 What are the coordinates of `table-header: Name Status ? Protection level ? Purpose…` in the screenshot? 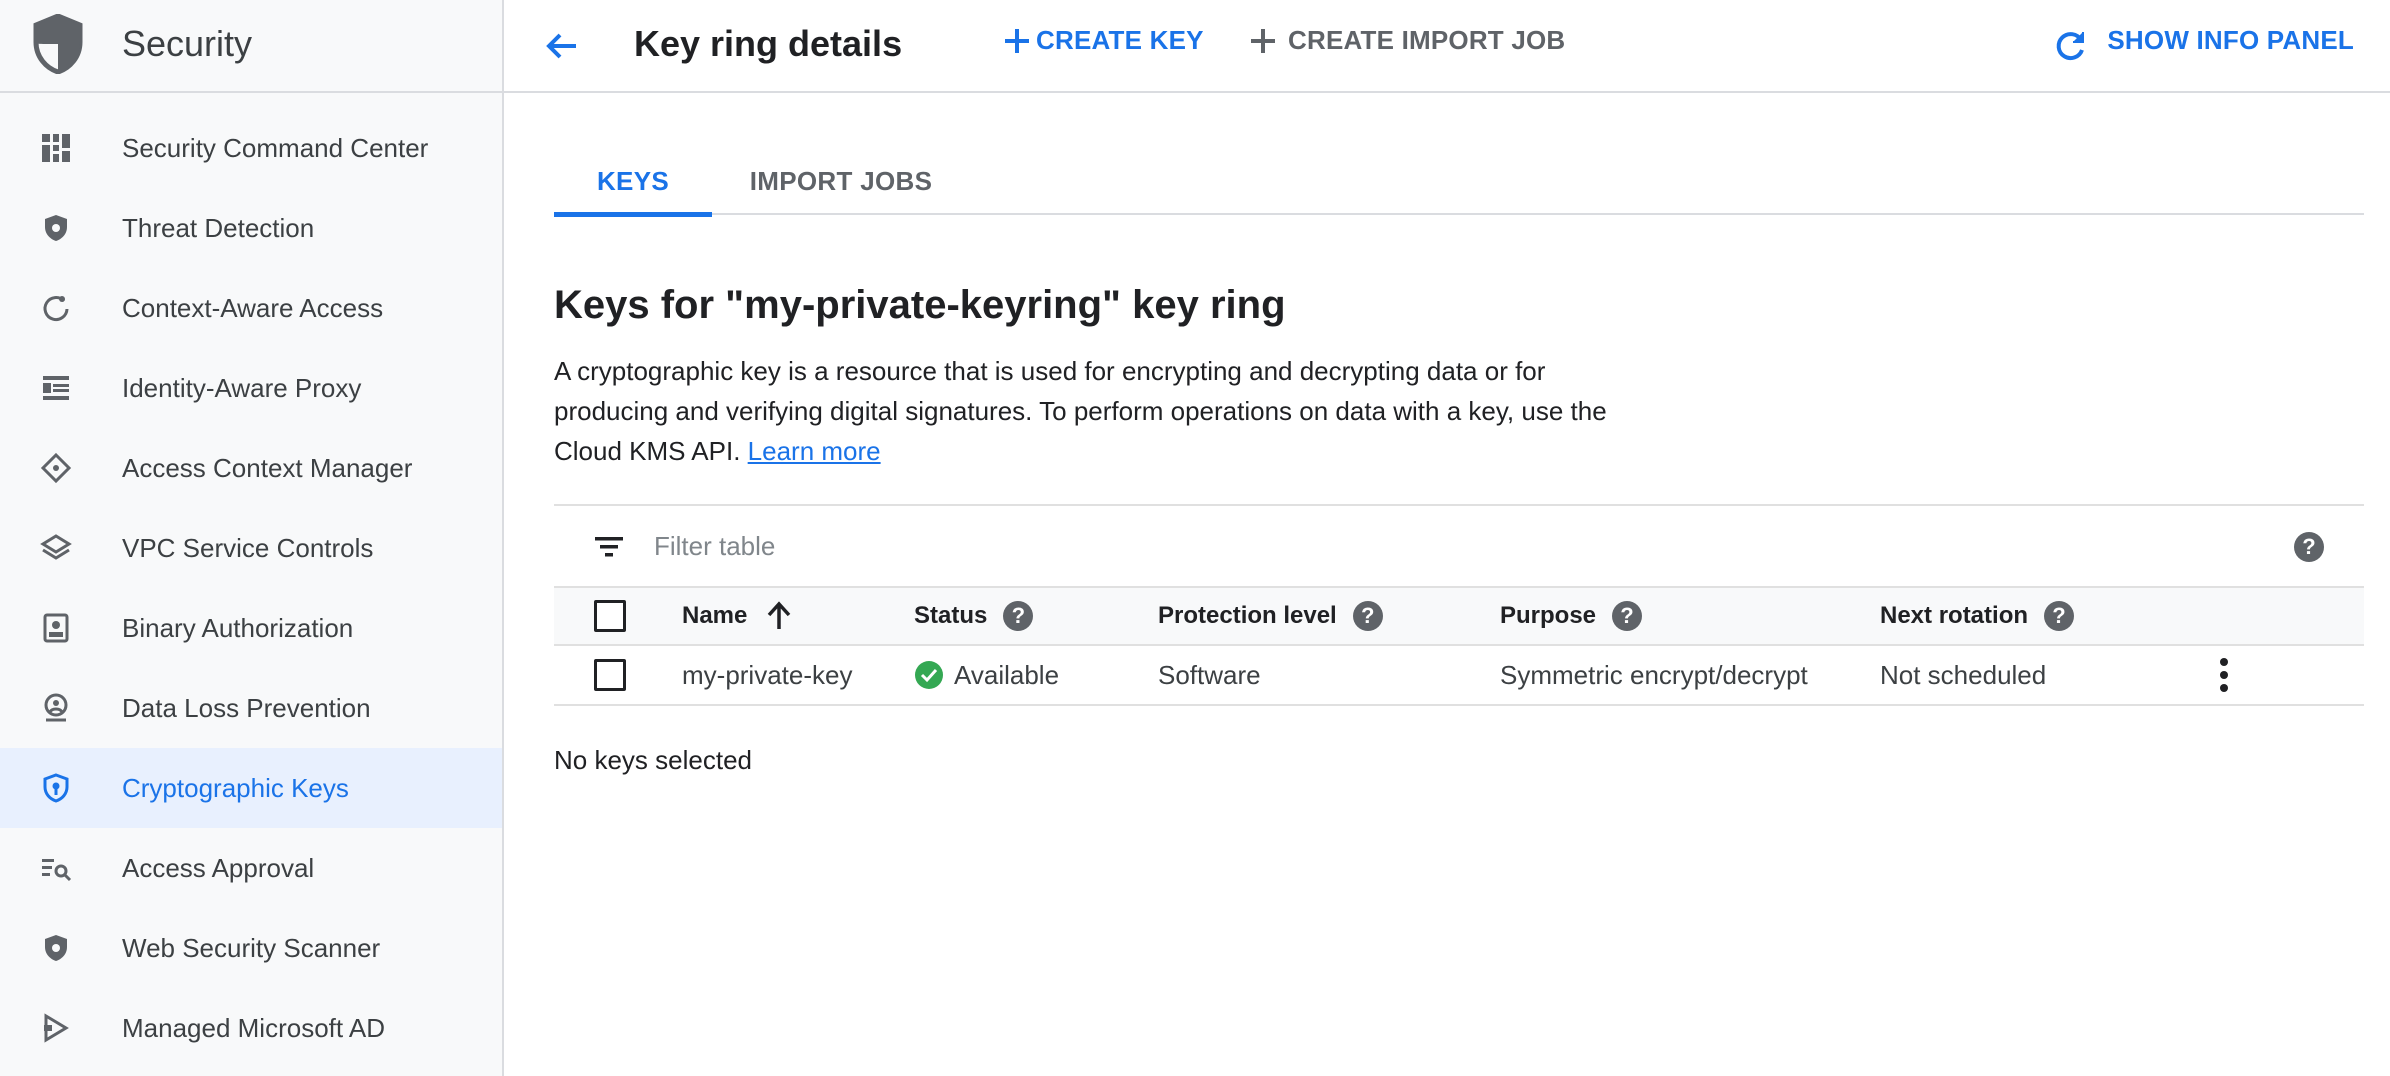 It's located at (1459, 616).